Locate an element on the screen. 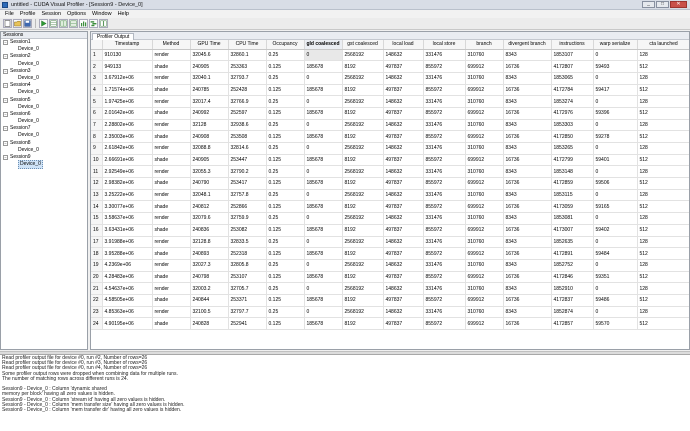 The image size is (690, 431). table-cell: 1853274 is located at coordinates (572, 101).